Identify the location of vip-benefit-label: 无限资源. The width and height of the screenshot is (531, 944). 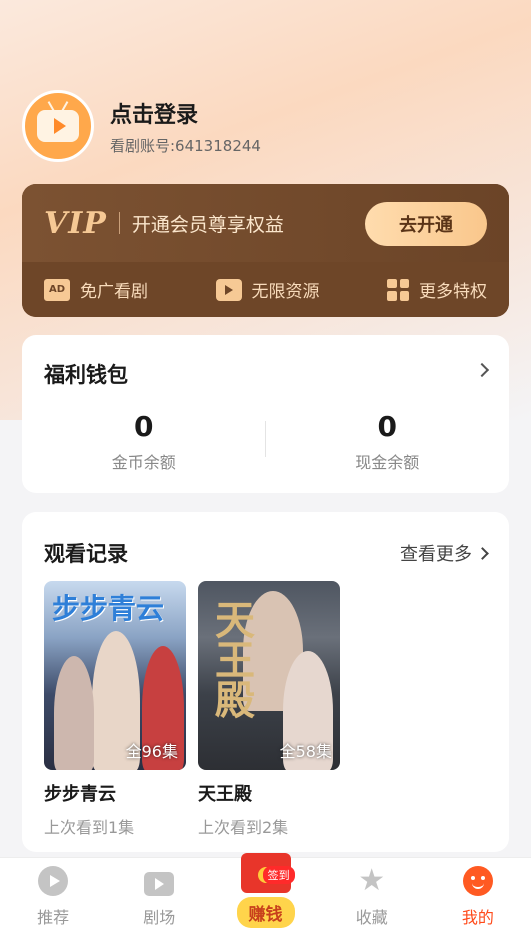
(285, 292).